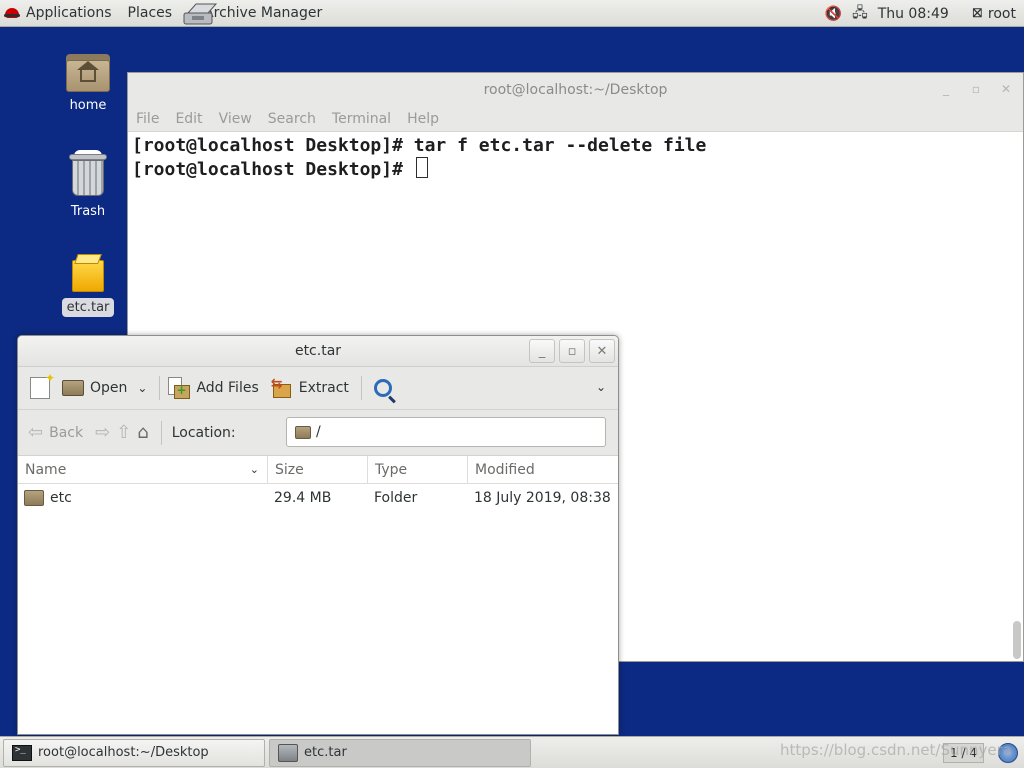  I want to click on column-name: Name ⌄, so click(143, 469).